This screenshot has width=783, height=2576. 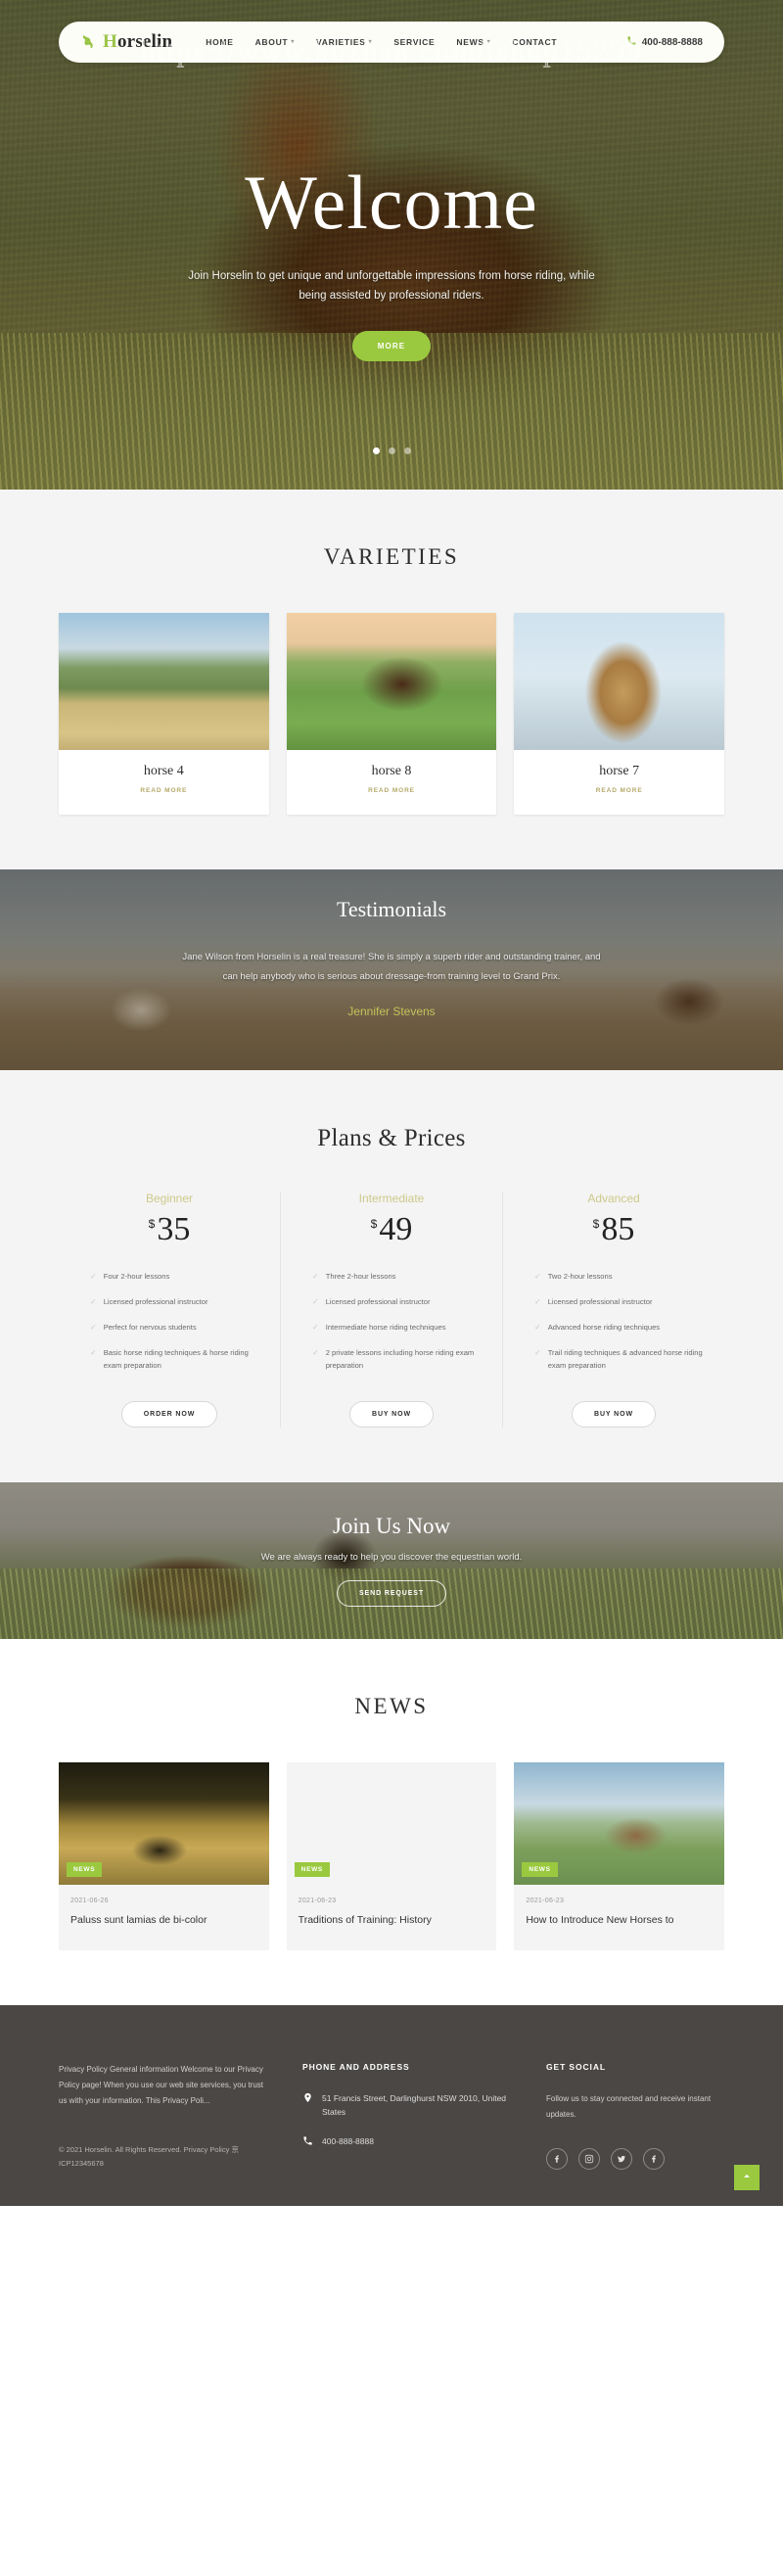 What do you see at coordinates (619, 1921) in the screenshot?
I see `news-item-title: How to Introduce New Horses to` at bounding box center [619, 1921].